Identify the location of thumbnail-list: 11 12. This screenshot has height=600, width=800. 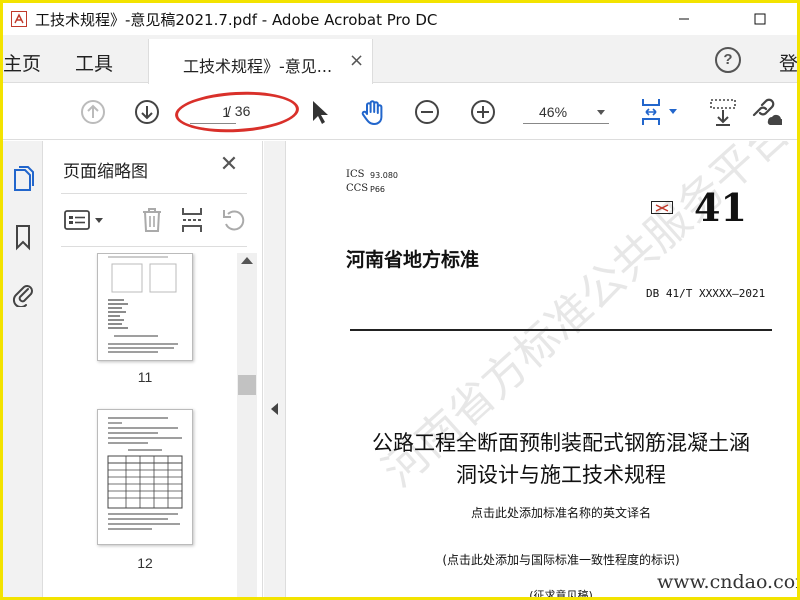
(149, 425).